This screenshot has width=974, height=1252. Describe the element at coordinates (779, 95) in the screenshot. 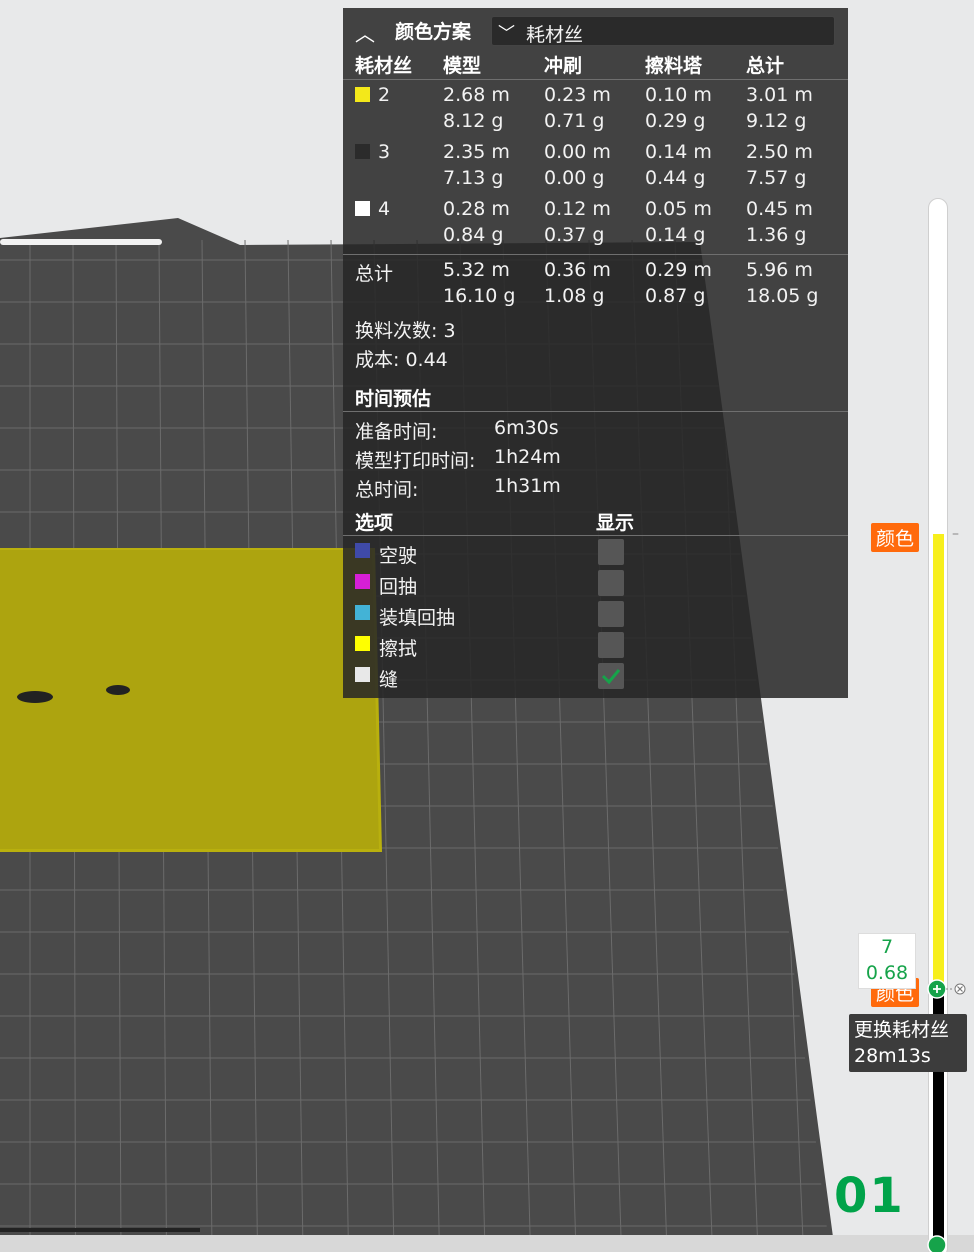

I see `filament-total-length: 3.01 m` at that location.